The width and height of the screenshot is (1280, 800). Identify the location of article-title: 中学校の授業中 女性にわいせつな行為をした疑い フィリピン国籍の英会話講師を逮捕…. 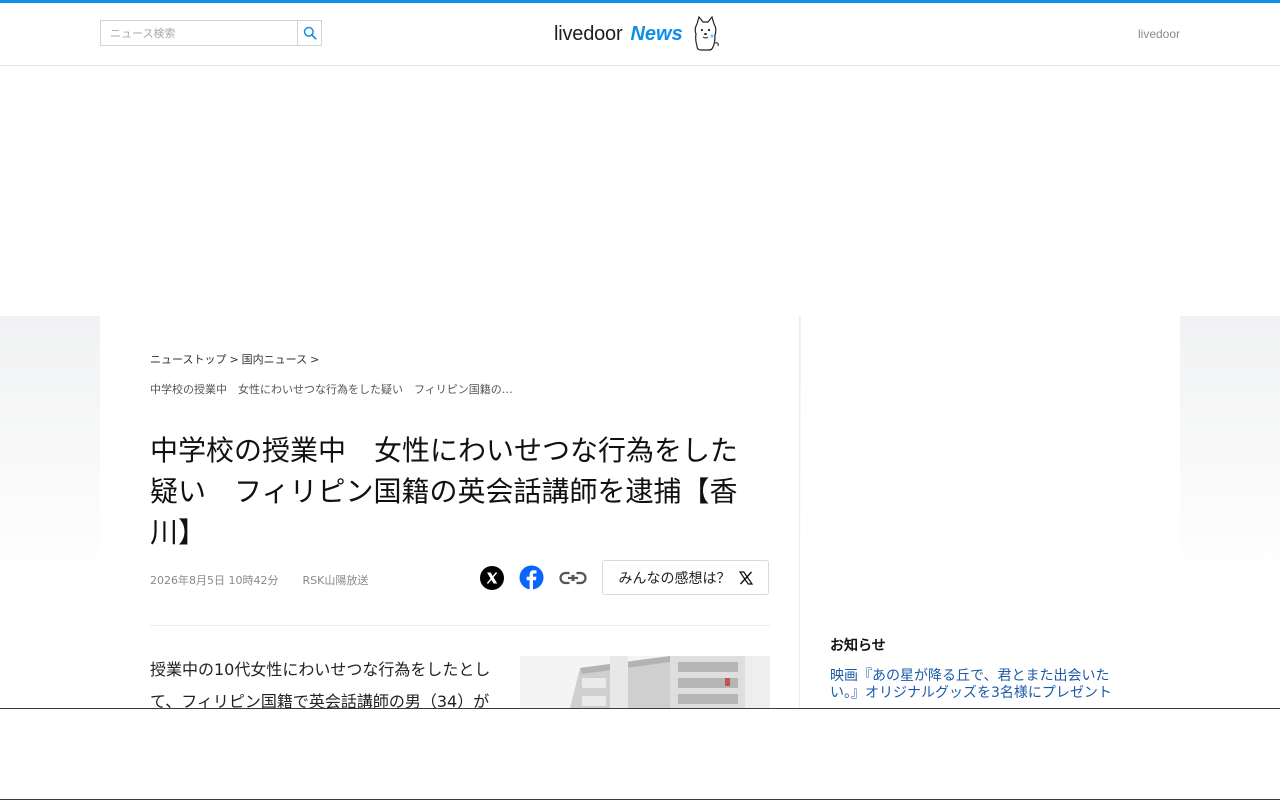
(444, 491).